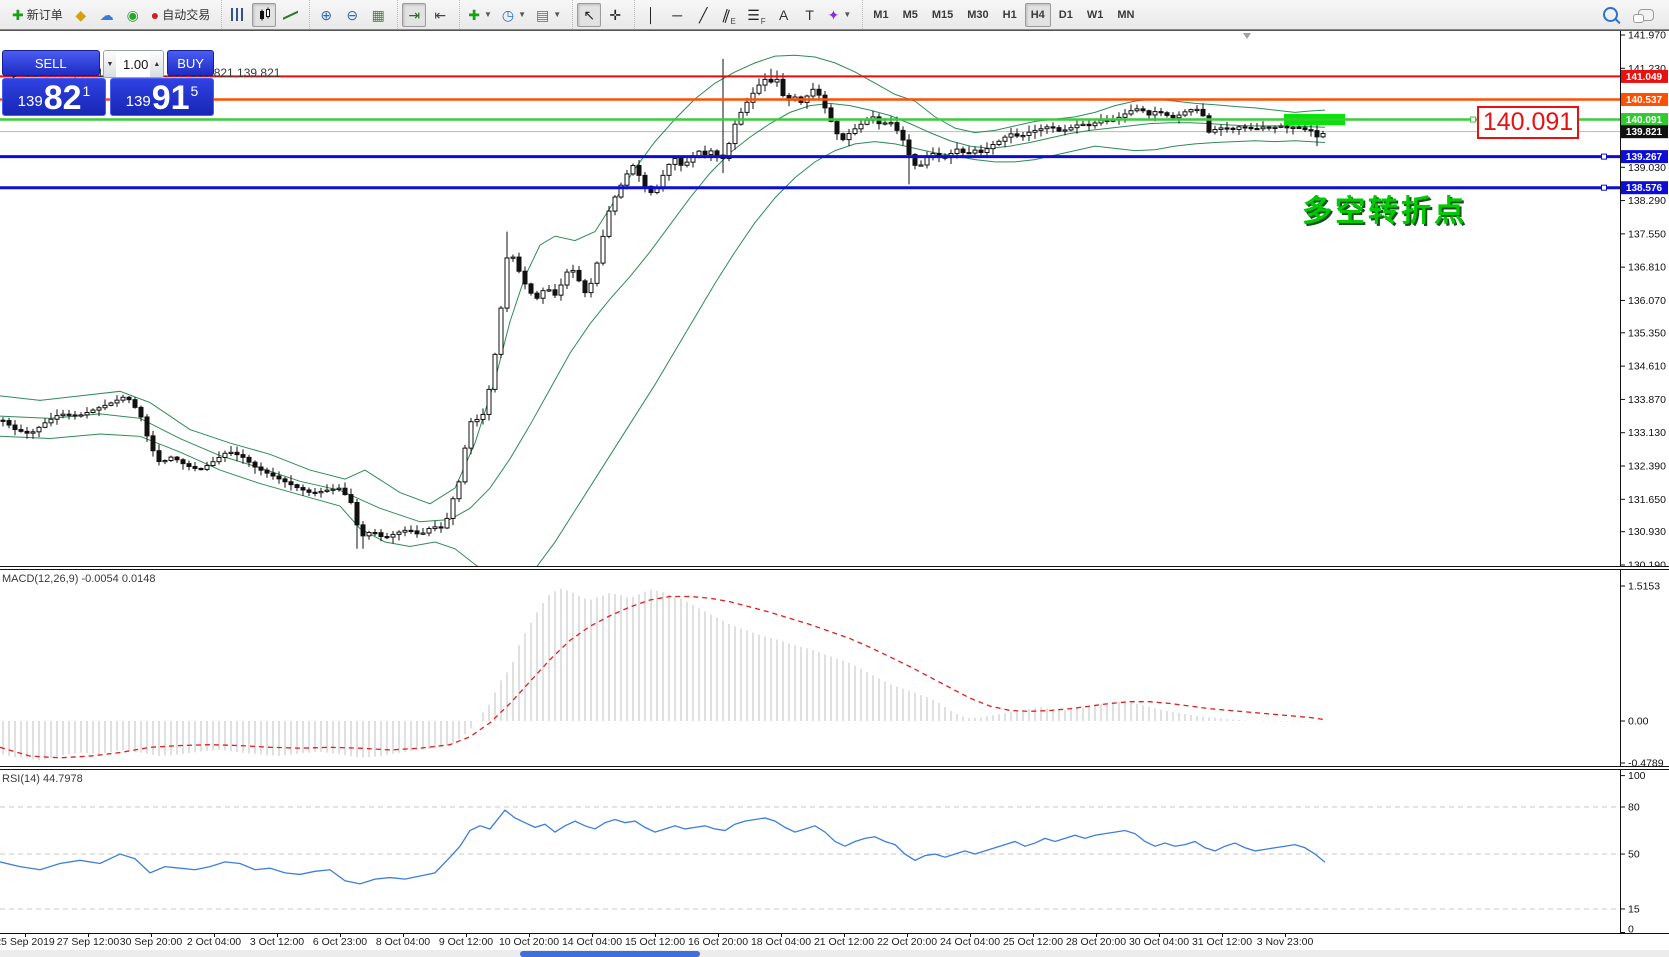 The height and width of the screenshot is (957, 1669). What do you see at coordinates (155, 14) in the screenshot?
I see `autotrading-icon: ●` at bounding box center [155, 14].